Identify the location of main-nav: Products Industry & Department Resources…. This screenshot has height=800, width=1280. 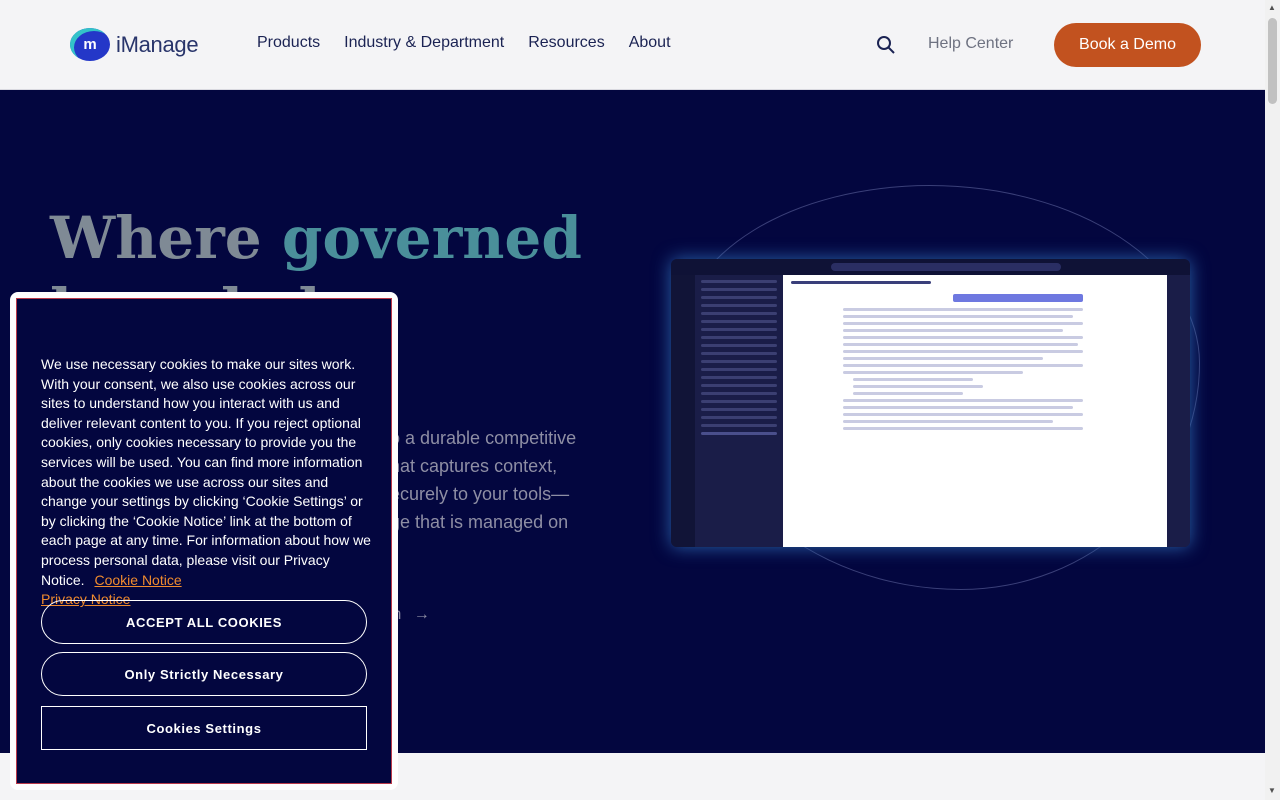
(464, 43).